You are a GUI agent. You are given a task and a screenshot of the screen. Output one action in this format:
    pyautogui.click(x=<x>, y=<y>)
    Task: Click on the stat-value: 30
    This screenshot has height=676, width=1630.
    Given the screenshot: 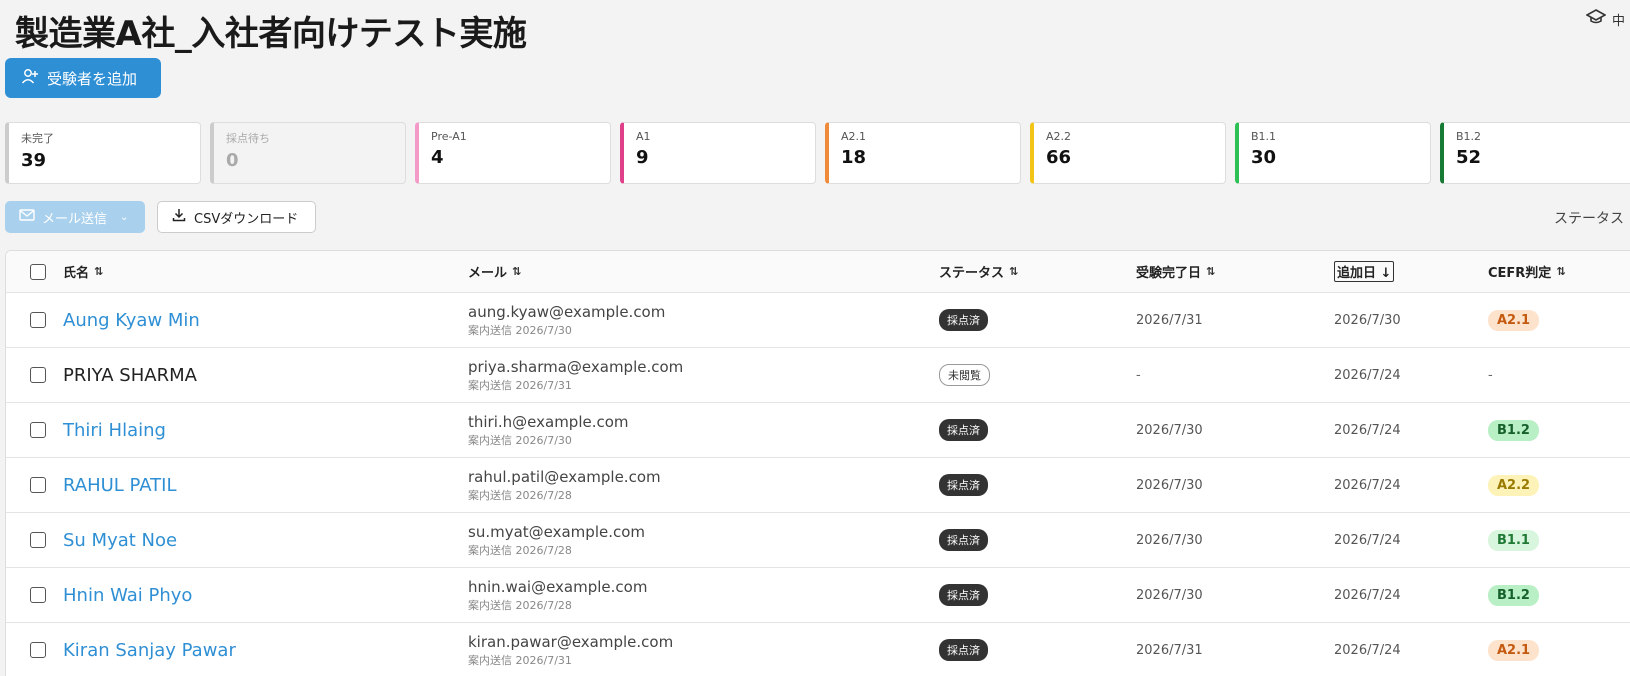 What is the action you would take?
    pyautogui.click(x=1264, y=157)
    